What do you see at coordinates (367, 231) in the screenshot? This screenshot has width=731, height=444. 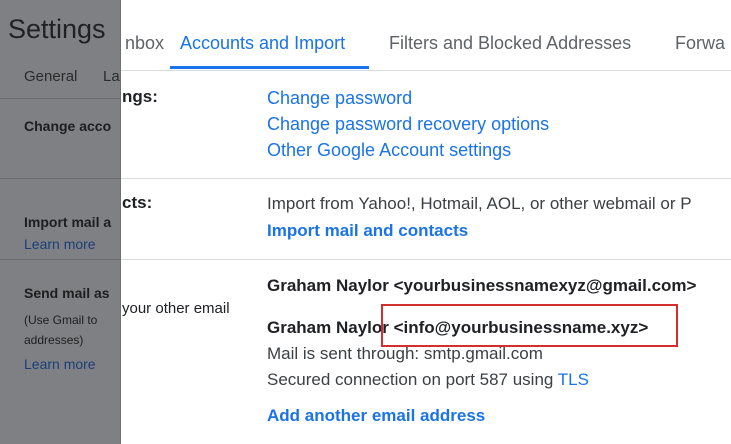 I see `import-mail-and-contacts-link: Import mail and contacts` at bounding box center [367, 231].